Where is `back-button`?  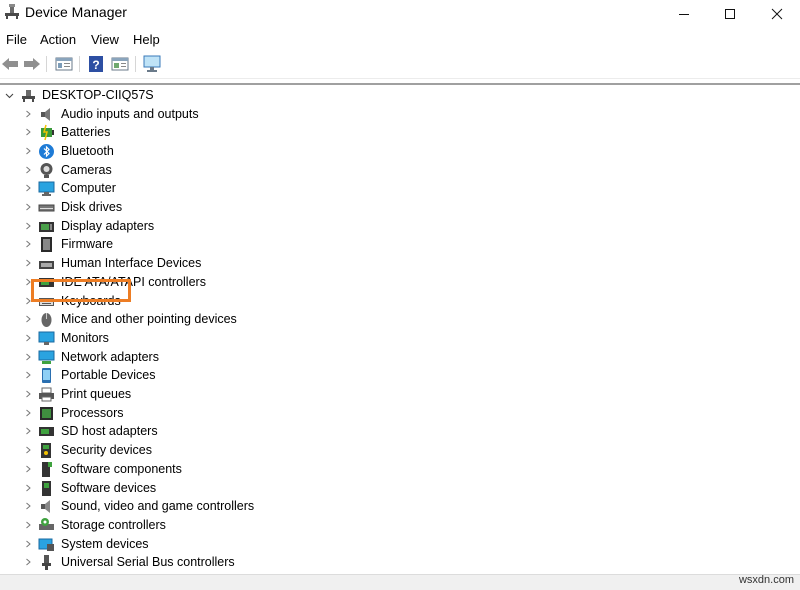
back-button is located at coordinates (10, 64).